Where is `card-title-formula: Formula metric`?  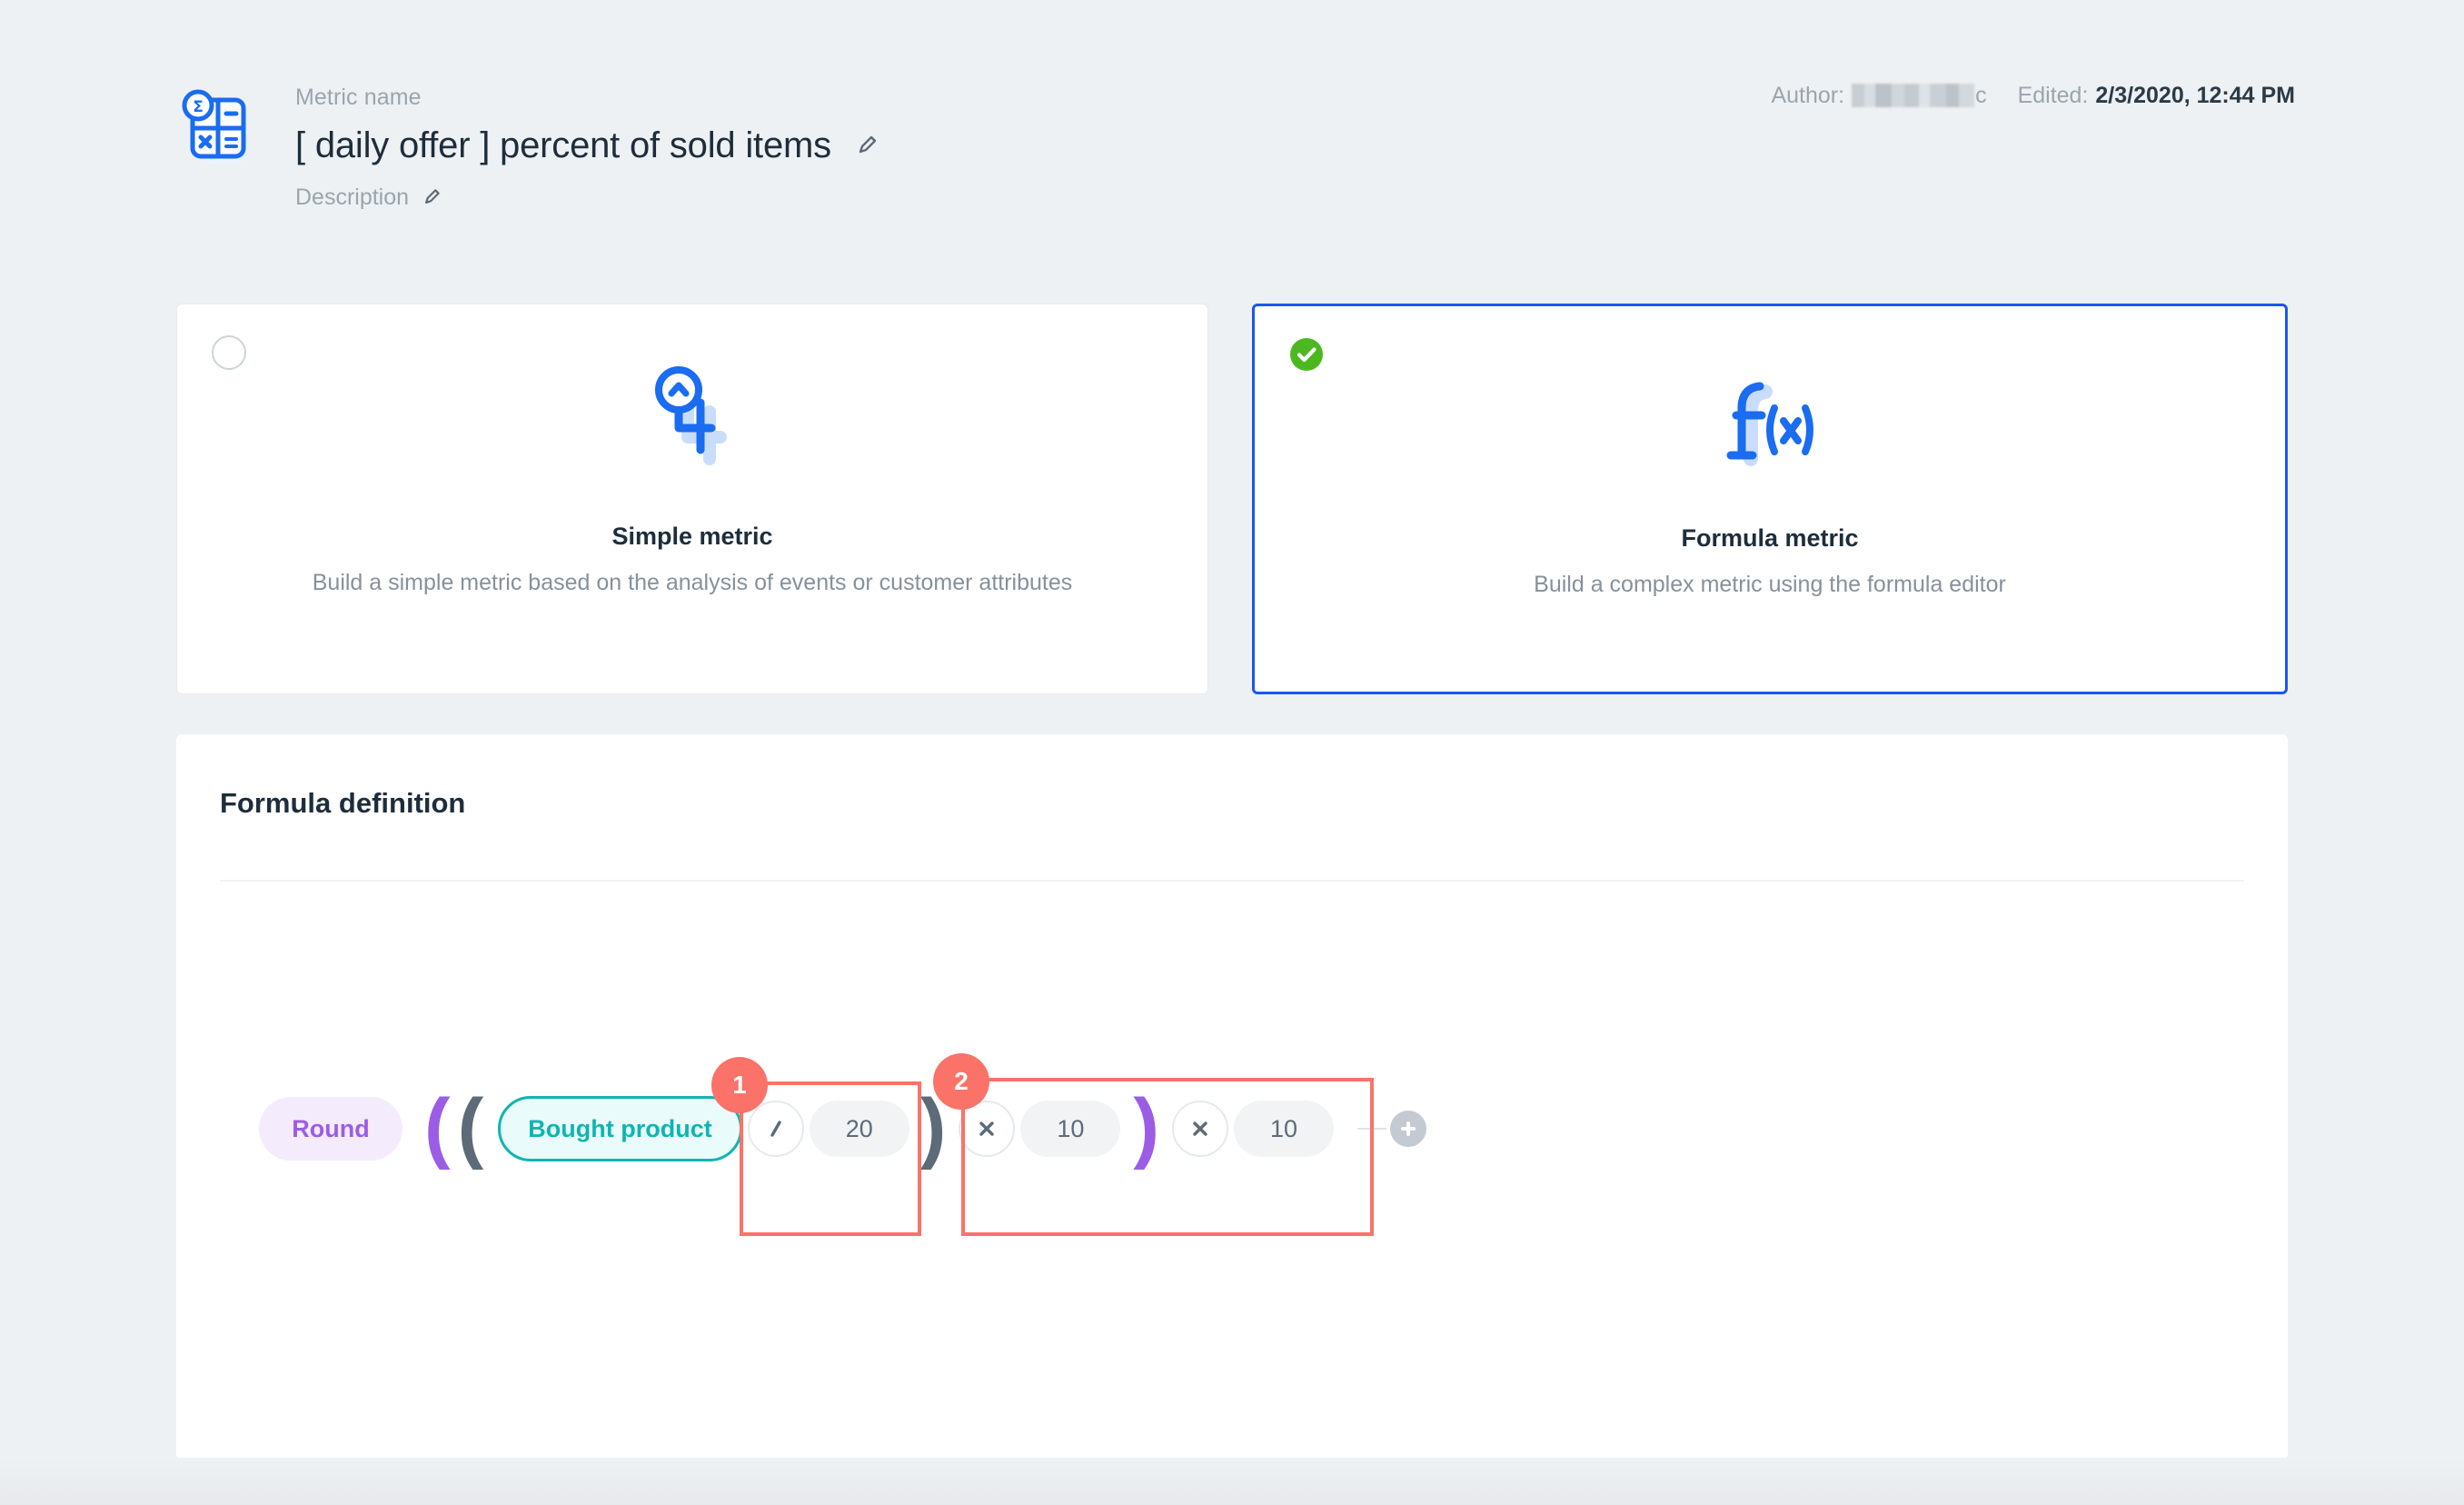
card-title-formula: Formula metric is located at coordinates (1770, 538).